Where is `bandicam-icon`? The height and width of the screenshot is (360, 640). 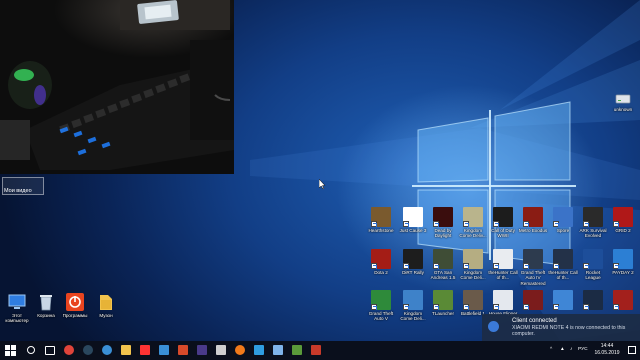 bandicam-icon is located at coordinates (316, 350).